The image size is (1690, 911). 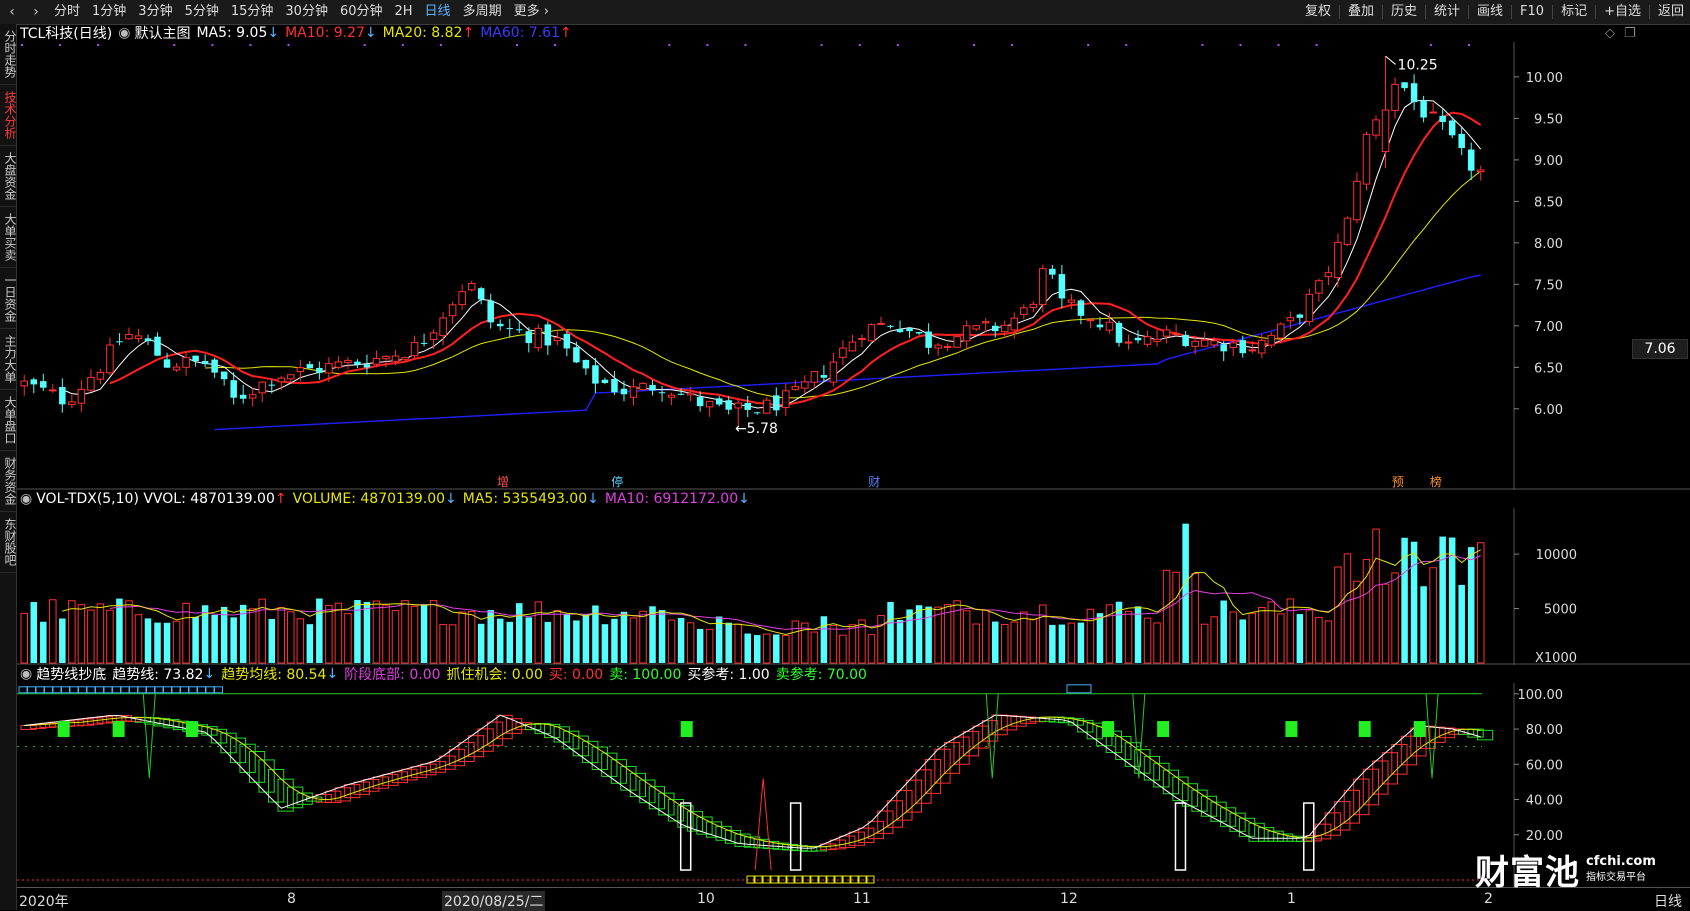 I want to click on sidebar-item-6: 大单盘口, so click(x=8, y=420).